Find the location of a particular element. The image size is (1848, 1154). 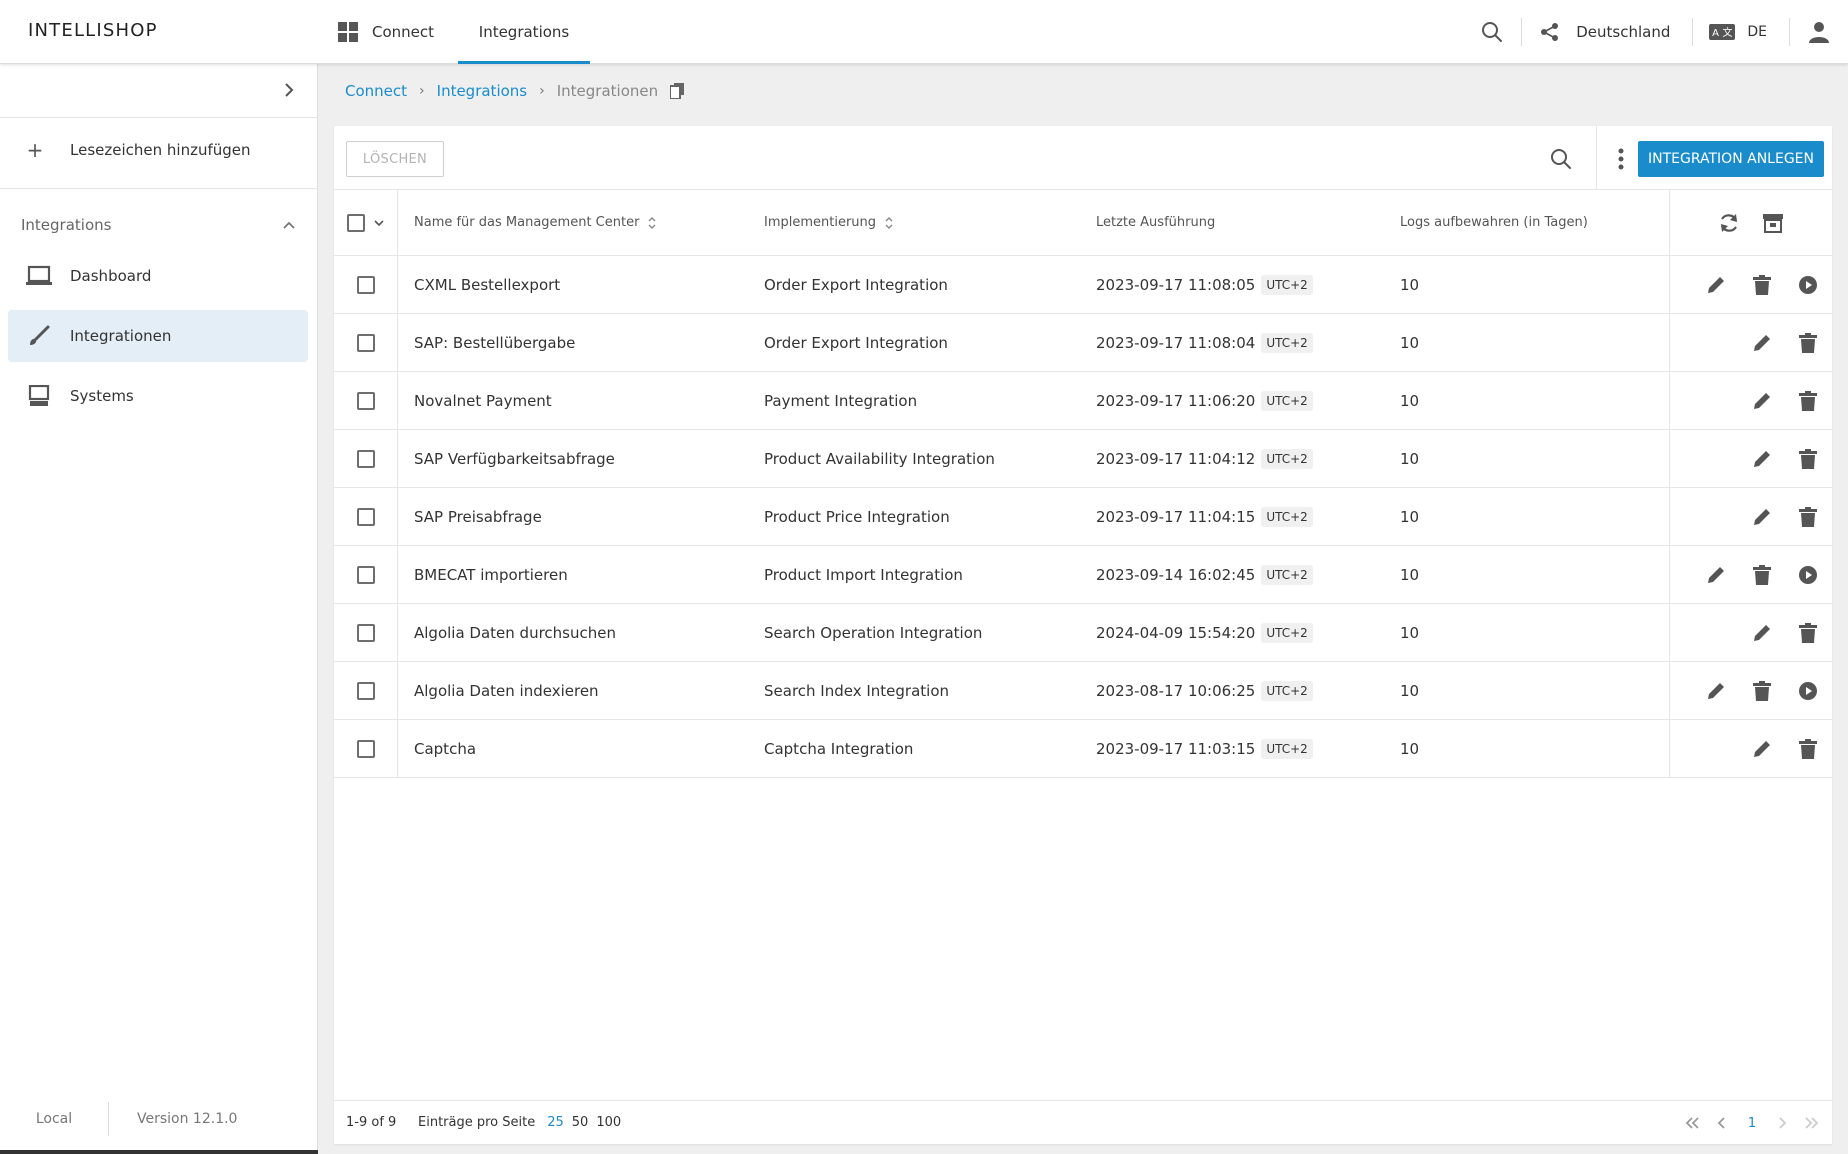

country-selector: Deutschland is located at coordinates (1607, 32).